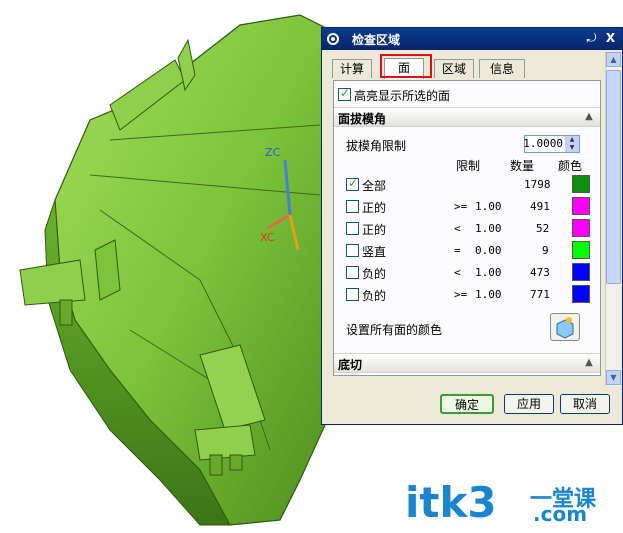 This screenshot has height=533, width=623. Describe the element at coordinates (467, 404) in the screenshot. I see `ok-button: 确定` at that location.